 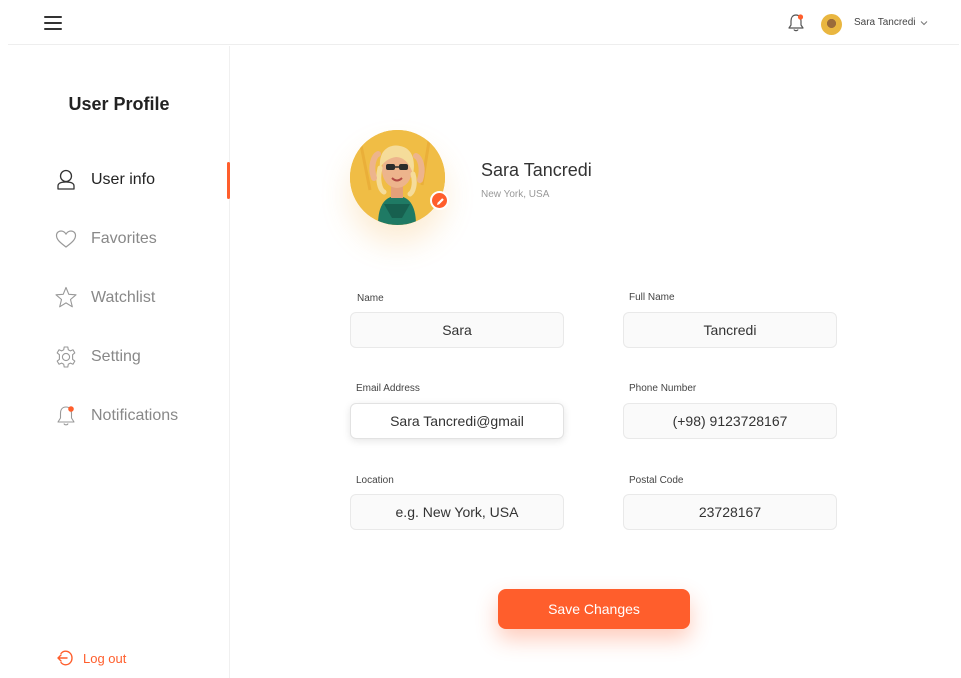 I want to click on name-label: Name, so click(x=370, y=298).